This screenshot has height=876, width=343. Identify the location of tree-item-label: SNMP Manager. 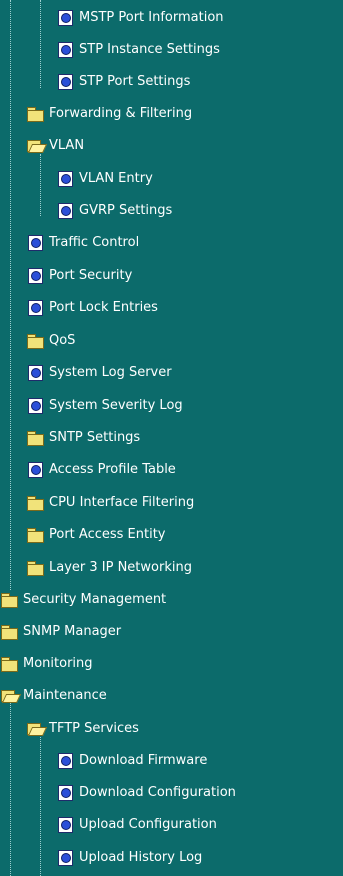
(72, 631).